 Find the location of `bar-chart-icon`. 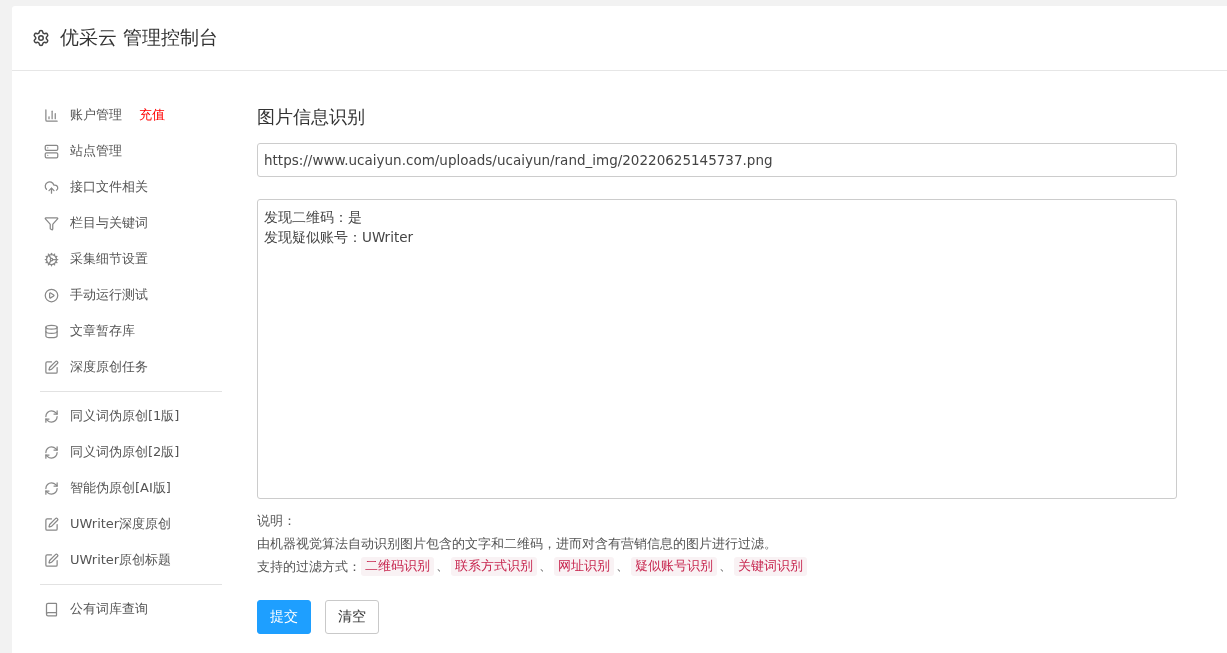

bar-chart-icon is located at coordinates (51, 115).